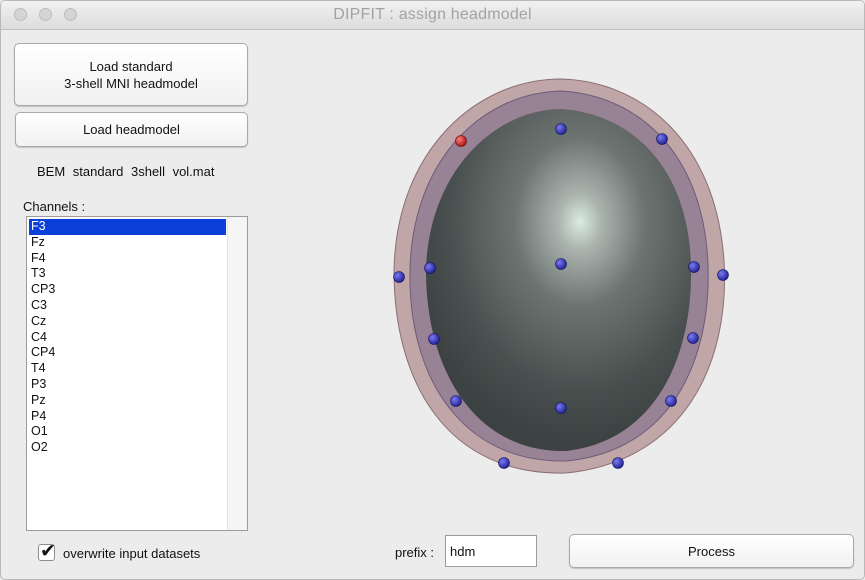 The height and width of the screenshot is (580, 865). I want to click on channels-scrollbar, so click(237, 373).